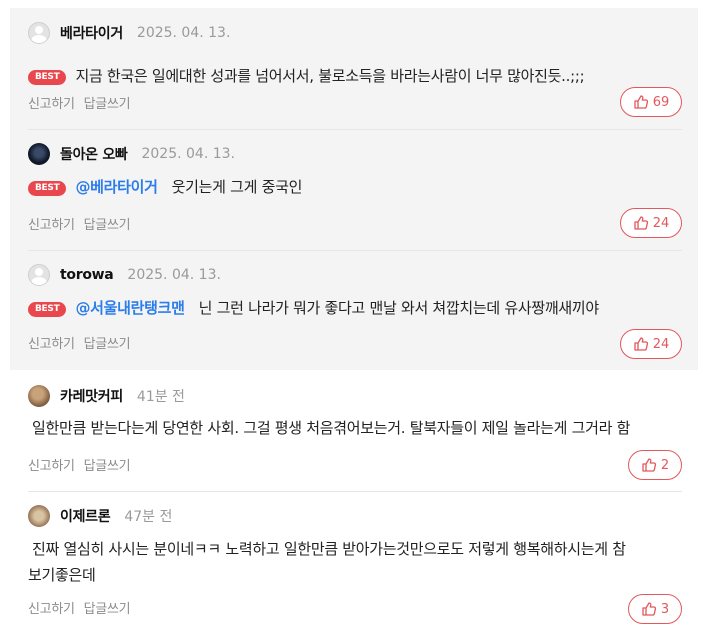 The width and height of the screenshot is (713, 633). I want to click on mention-link: @베라타이거, so click(116, 187).